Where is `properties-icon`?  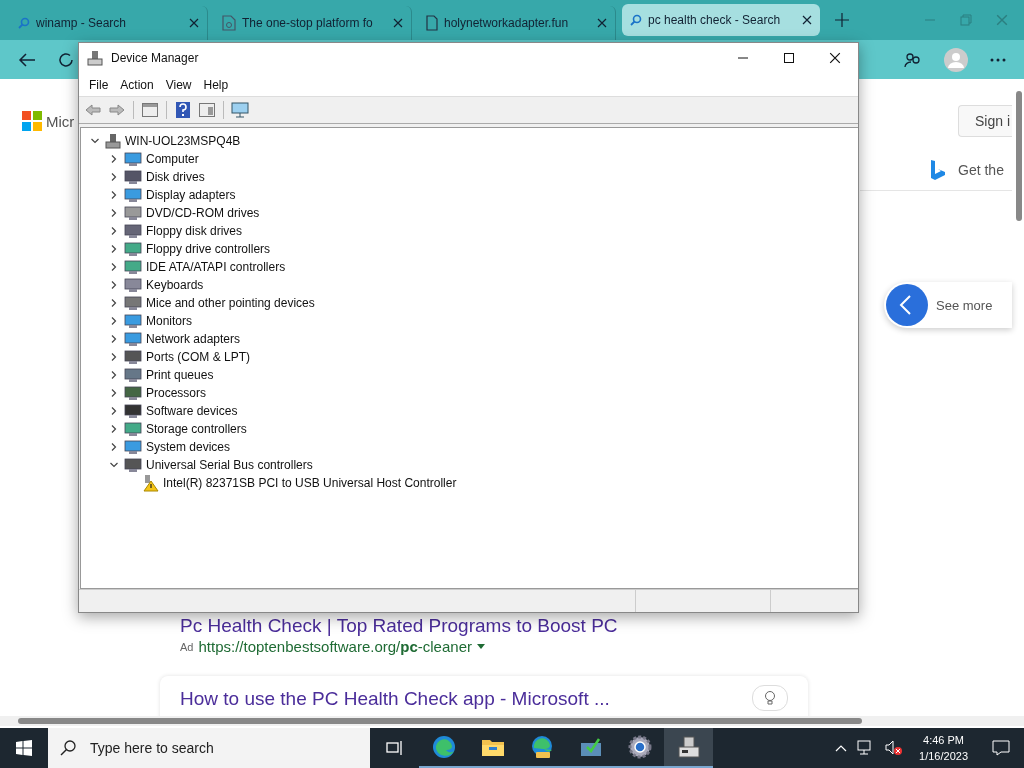 properties-icon is located at coordinates (150, 110).